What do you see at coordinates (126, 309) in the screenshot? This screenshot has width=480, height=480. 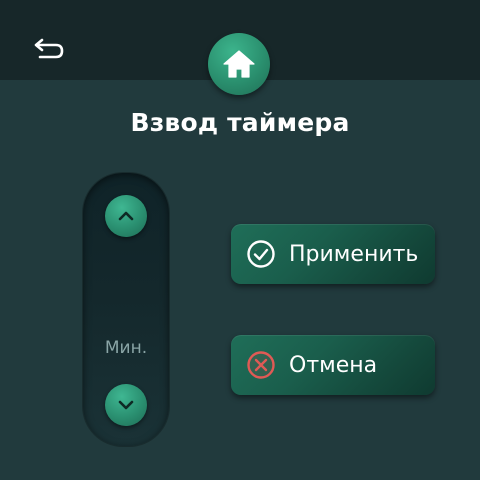 I see `minutes-stepper: Мин.` at bounding box center [126, 309].